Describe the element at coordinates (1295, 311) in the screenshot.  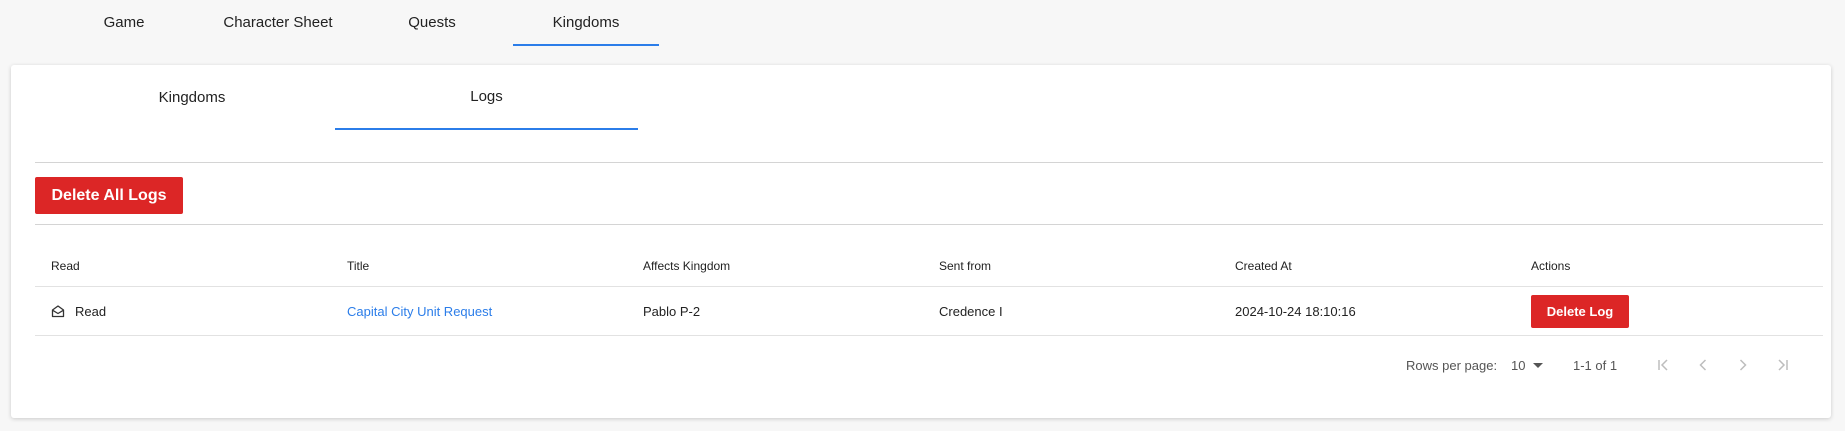
I see `created-at-cell: 2024-10-24 18:10:16` at that location.